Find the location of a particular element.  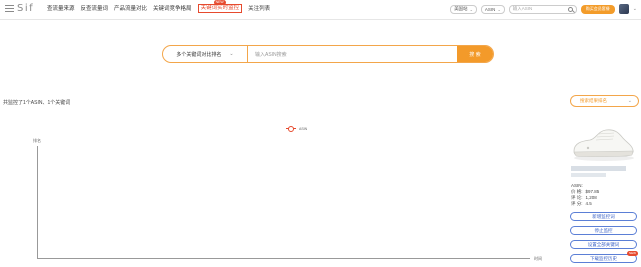

header-search-input: 输入ASIN is located at coordinates (542, 9).